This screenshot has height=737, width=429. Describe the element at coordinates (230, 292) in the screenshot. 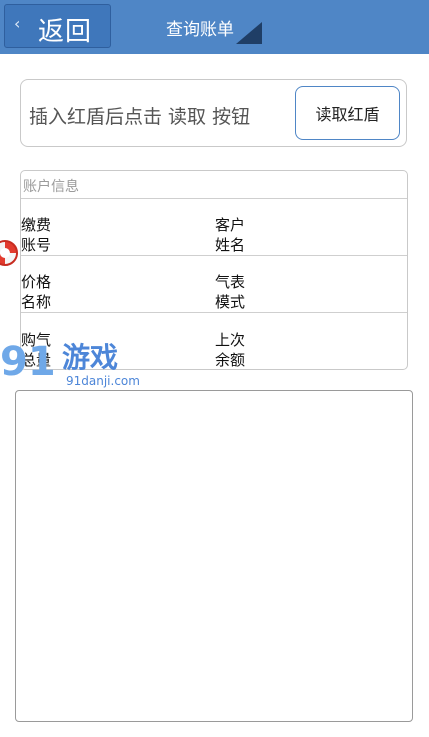

I see `field-label-meter-mode: 气表模式` at that location.